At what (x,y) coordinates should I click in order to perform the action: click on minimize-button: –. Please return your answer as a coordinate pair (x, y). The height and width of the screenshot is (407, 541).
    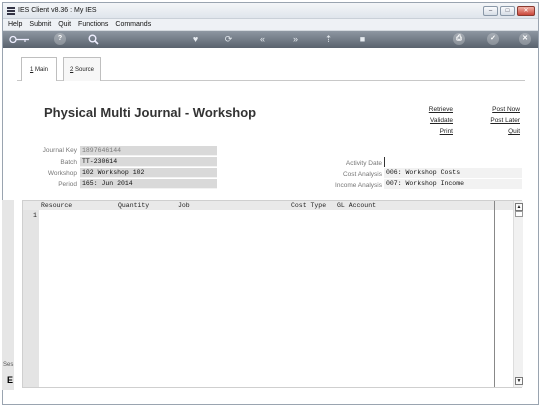
    Looking at the image, I should click on (490, 11).